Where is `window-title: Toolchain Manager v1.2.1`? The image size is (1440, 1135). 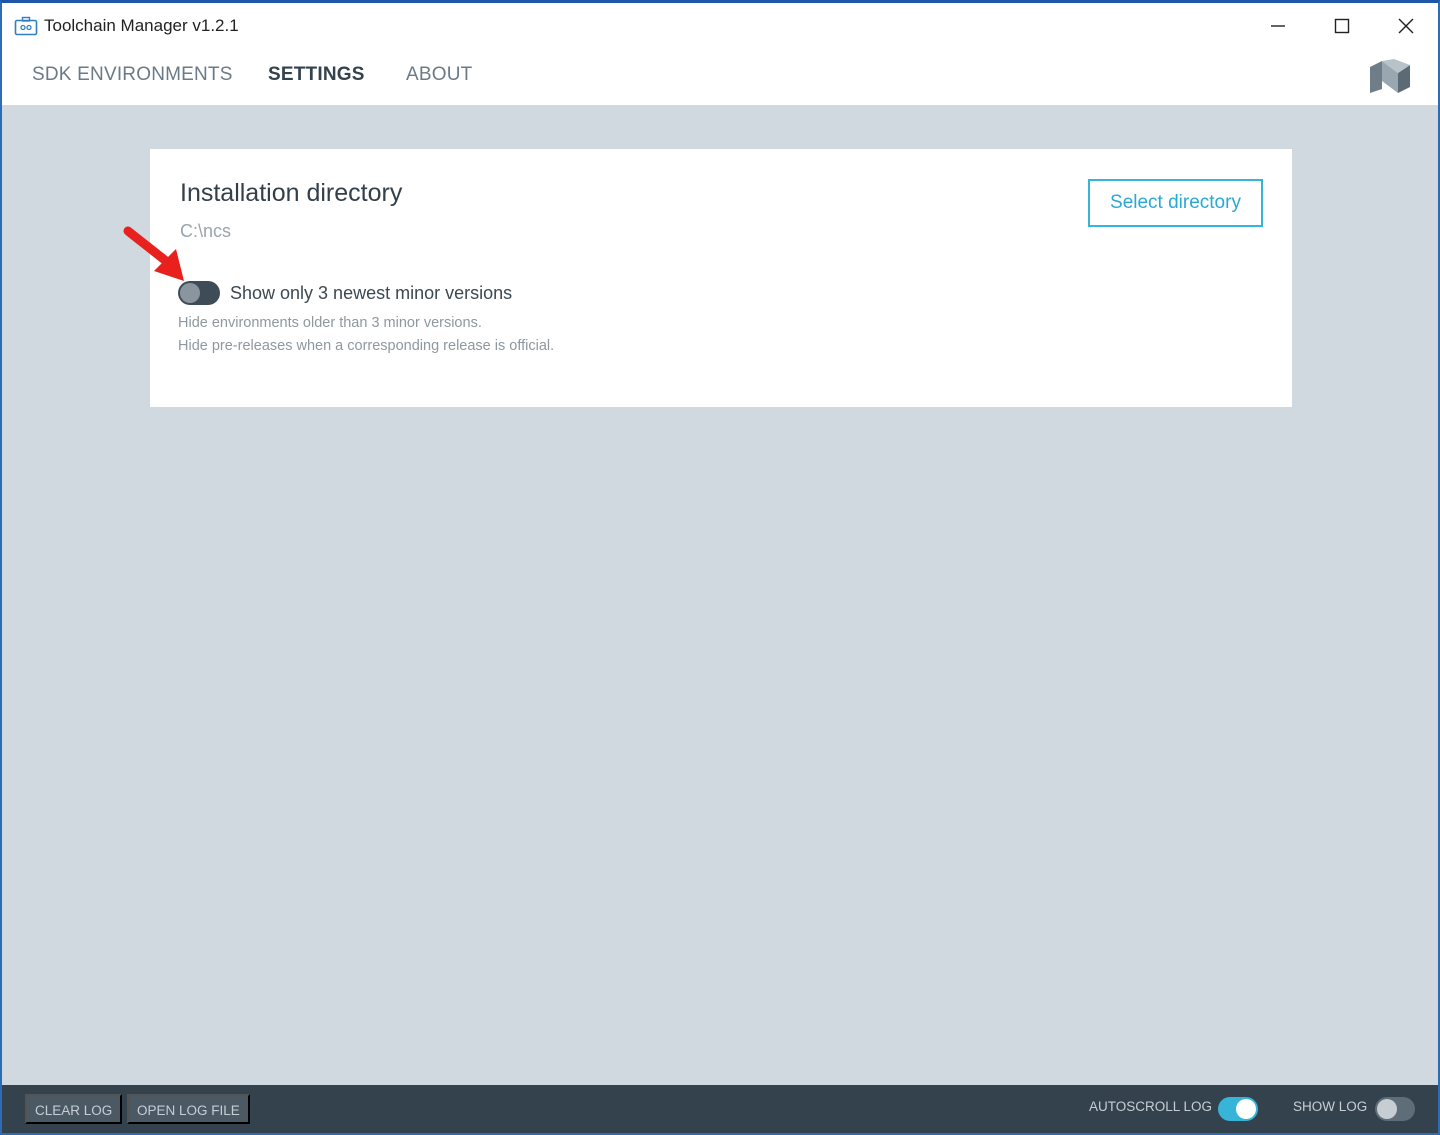
window-title: Toolchain Manager v1.2.1 is located at coordinates (141, 25).